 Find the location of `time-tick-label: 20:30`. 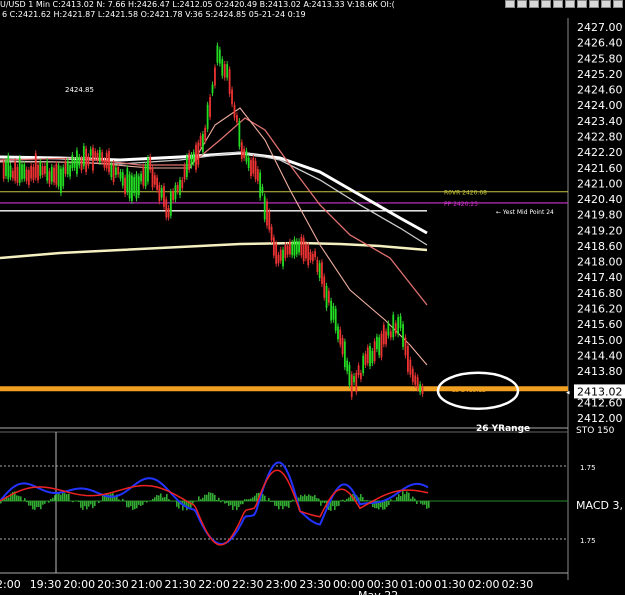

time-tick-label: 20:30 is located at coordinates (113, 584).